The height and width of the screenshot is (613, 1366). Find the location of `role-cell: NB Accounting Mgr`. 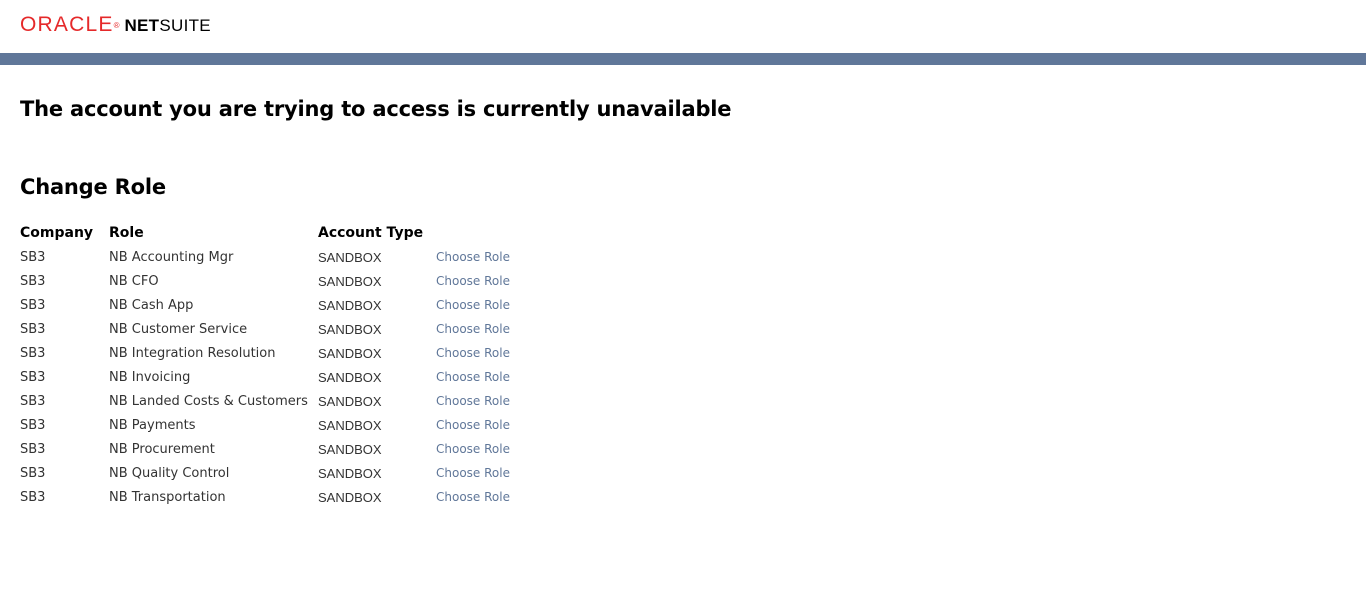

role-cell: NB Accounting Mgr is located at coordinates (171, 257).